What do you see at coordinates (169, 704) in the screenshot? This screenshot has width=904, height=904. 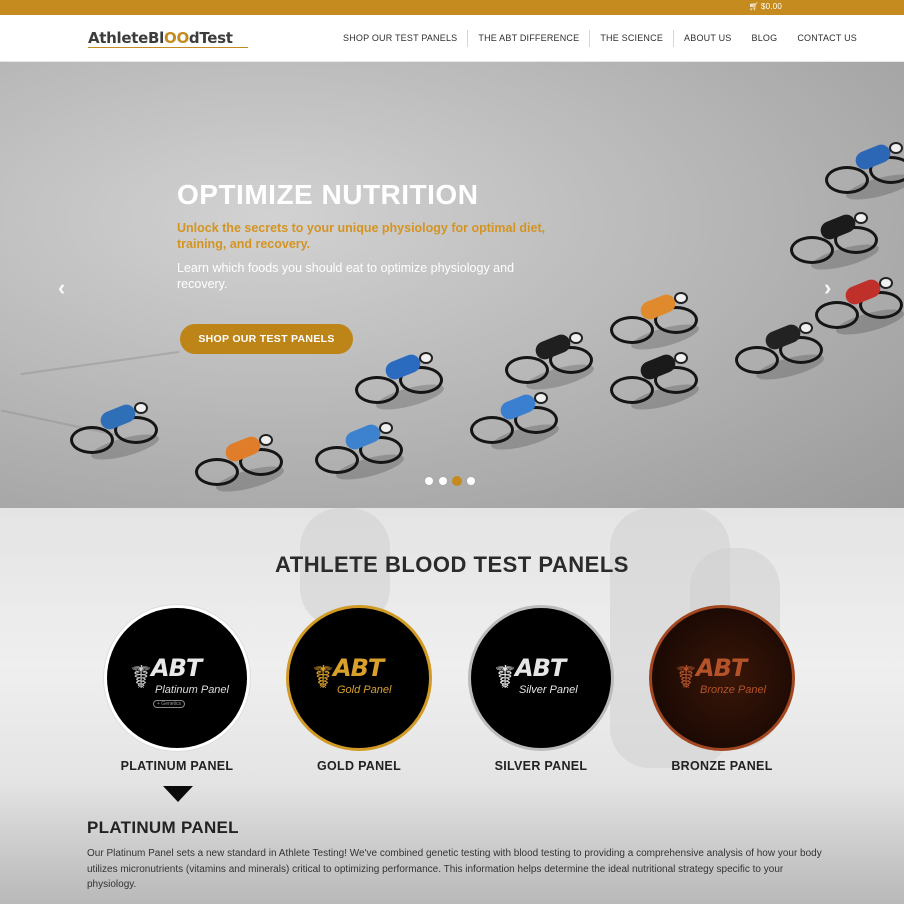 I see `badge-genetics-tag: + Genetics` at bounding box center [169, 704].